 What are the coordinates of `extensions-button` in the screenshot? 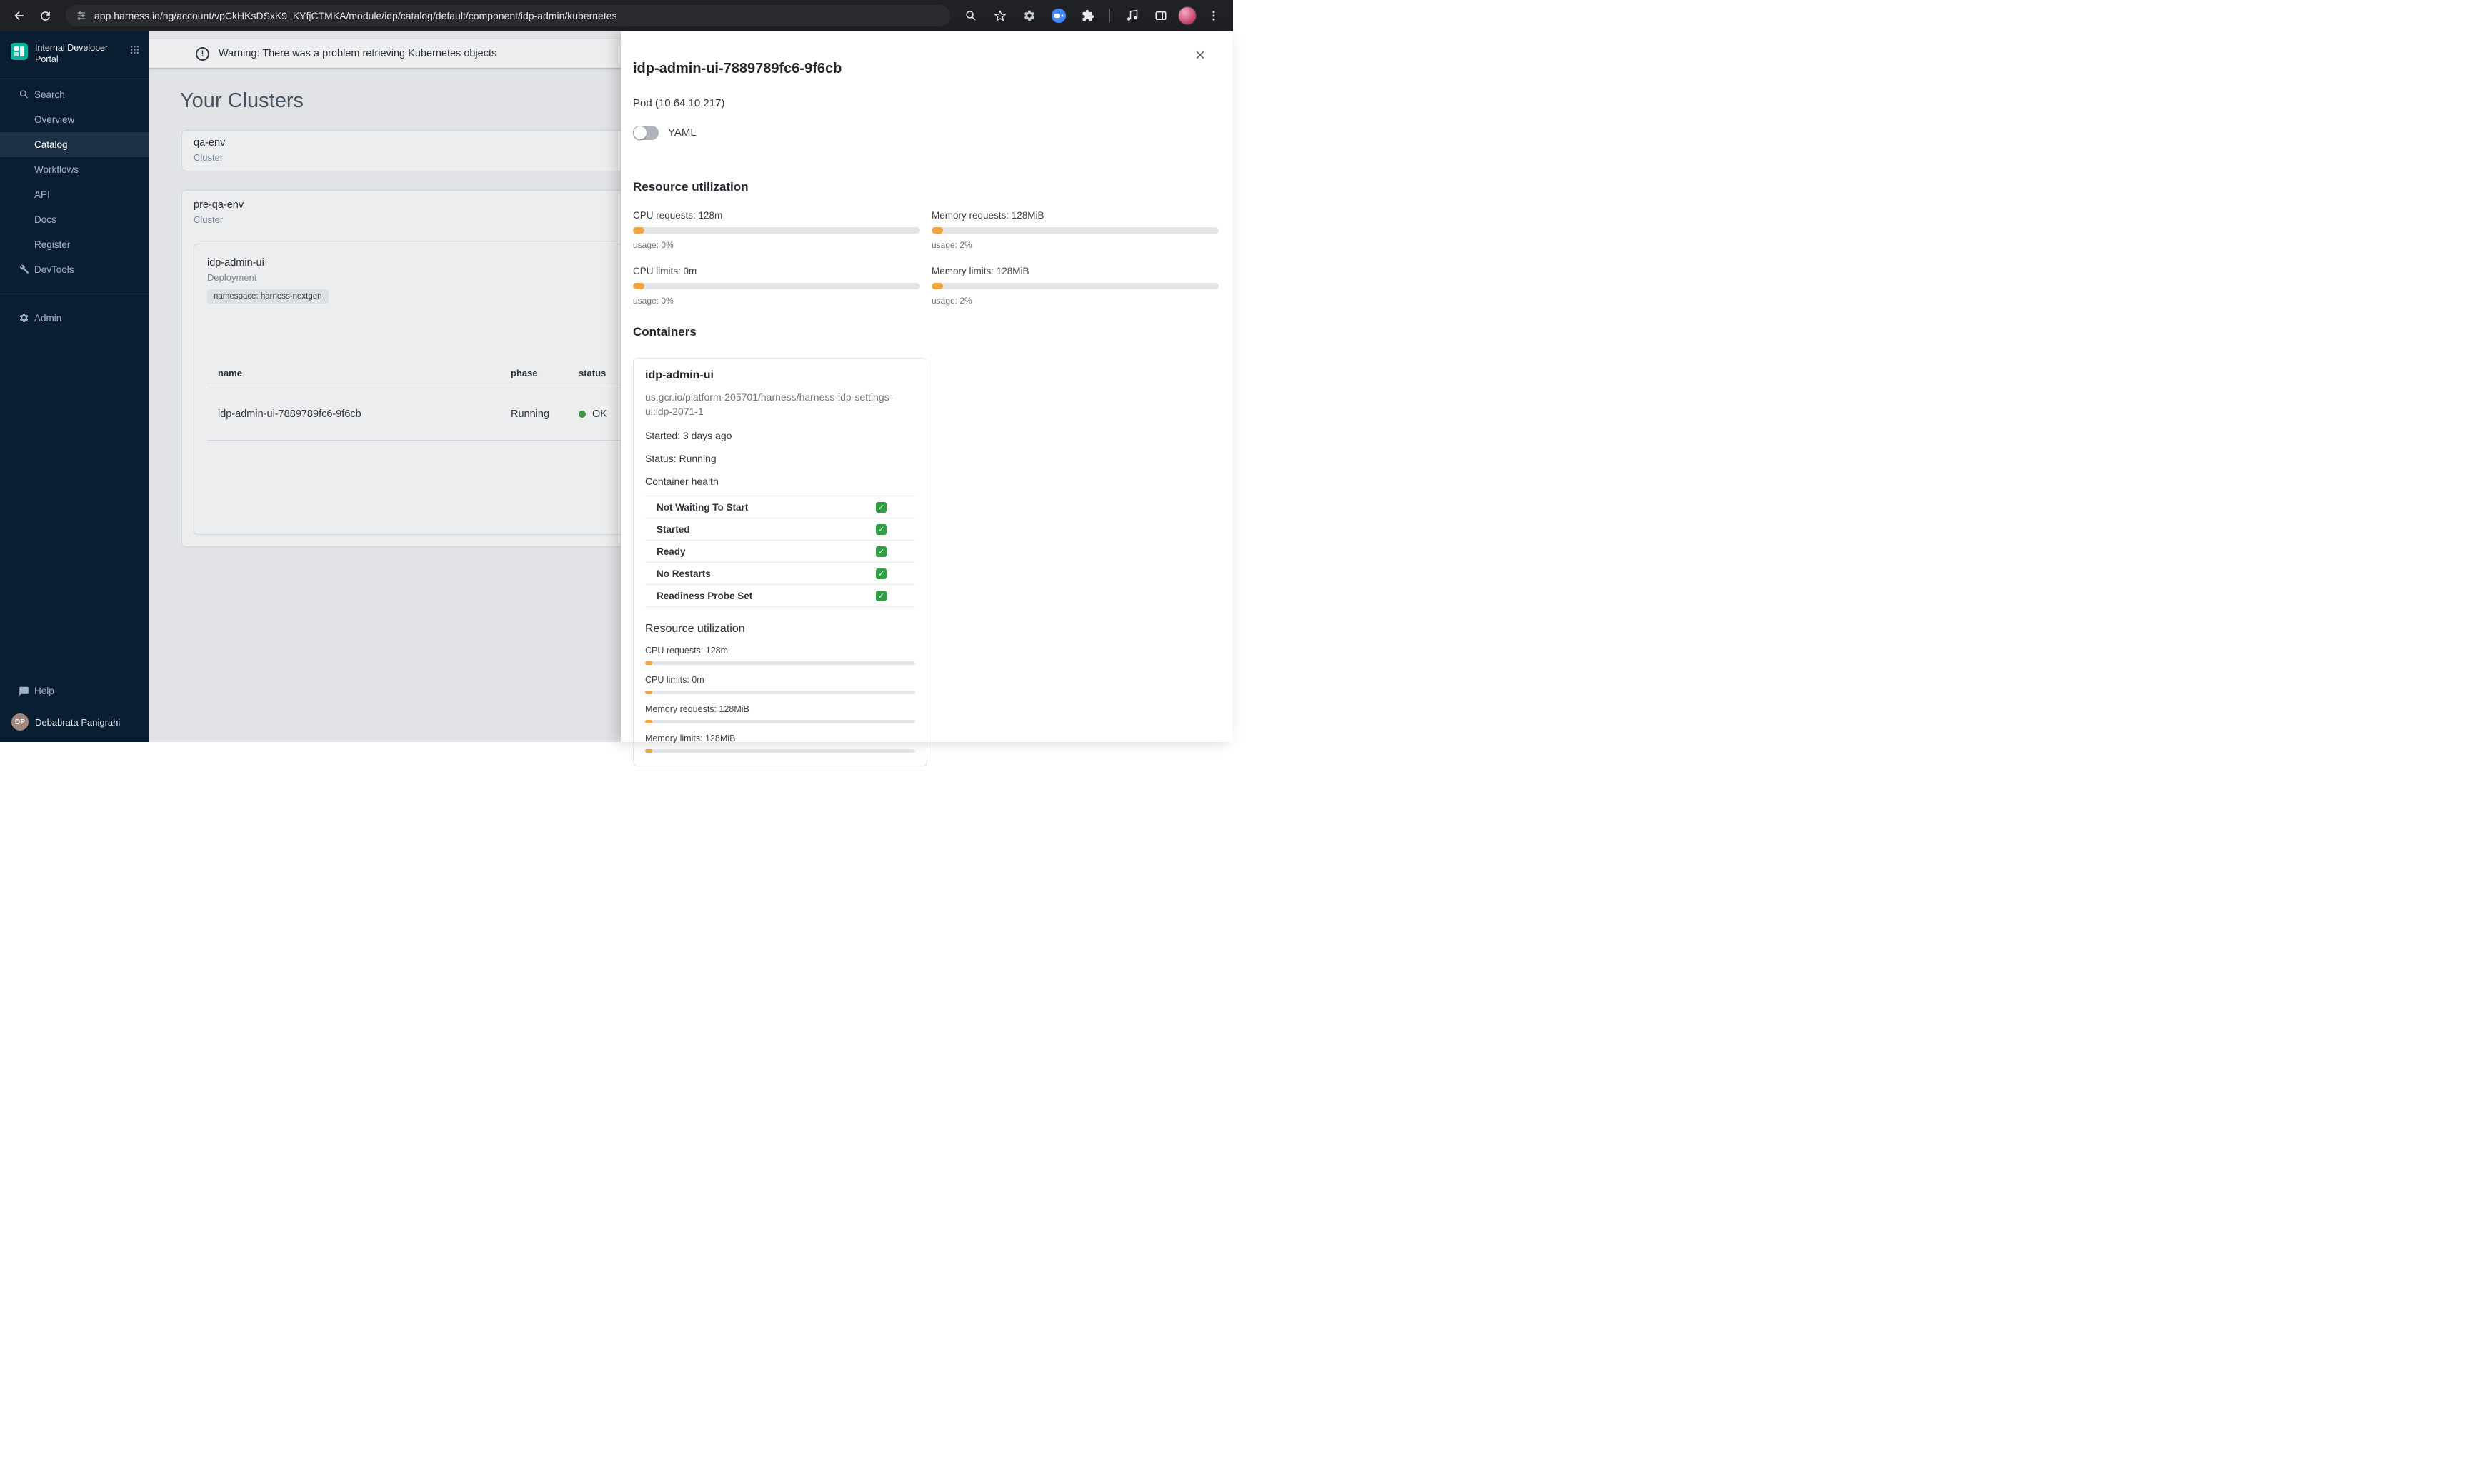 It's located at (1088, 16).